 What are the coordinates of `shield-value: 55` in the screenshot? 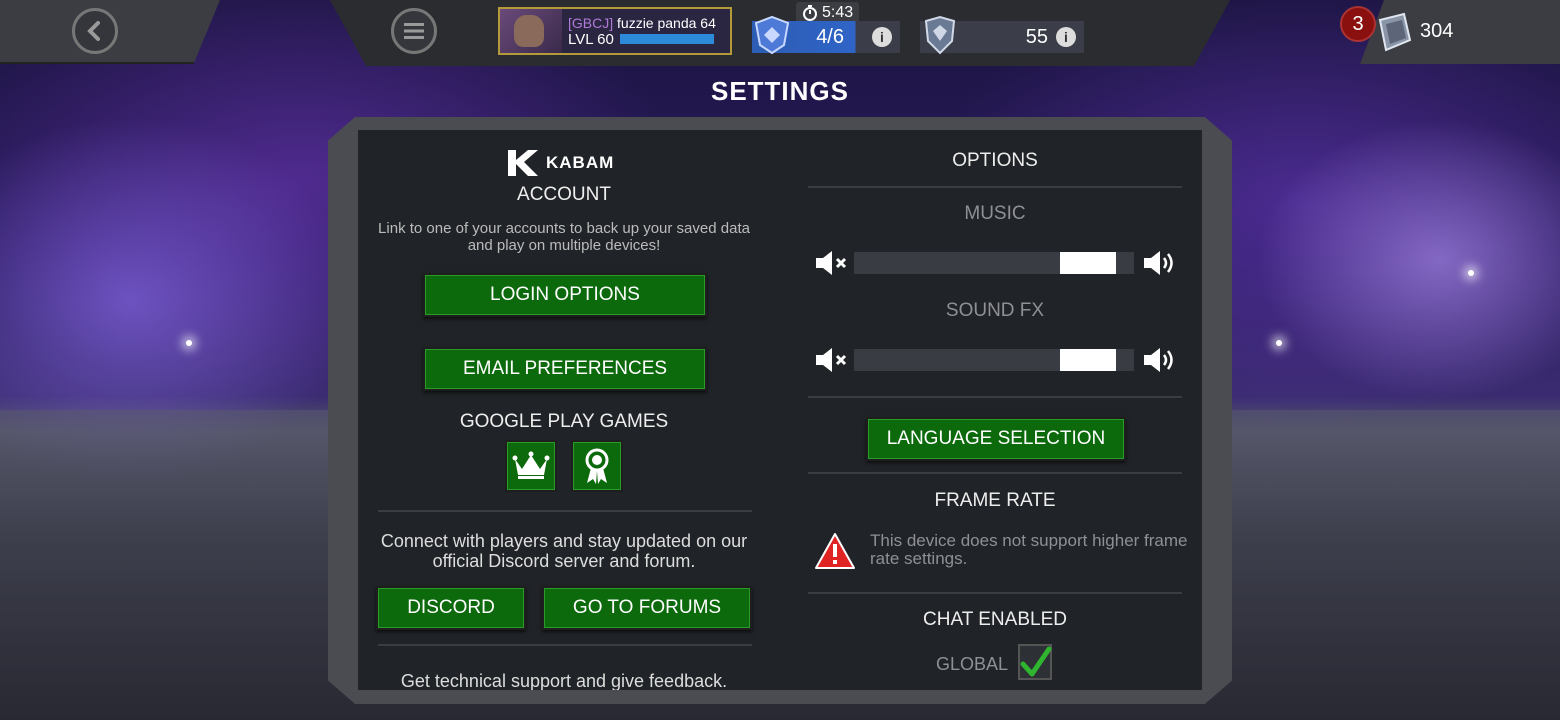 It's located at (1036, 36).